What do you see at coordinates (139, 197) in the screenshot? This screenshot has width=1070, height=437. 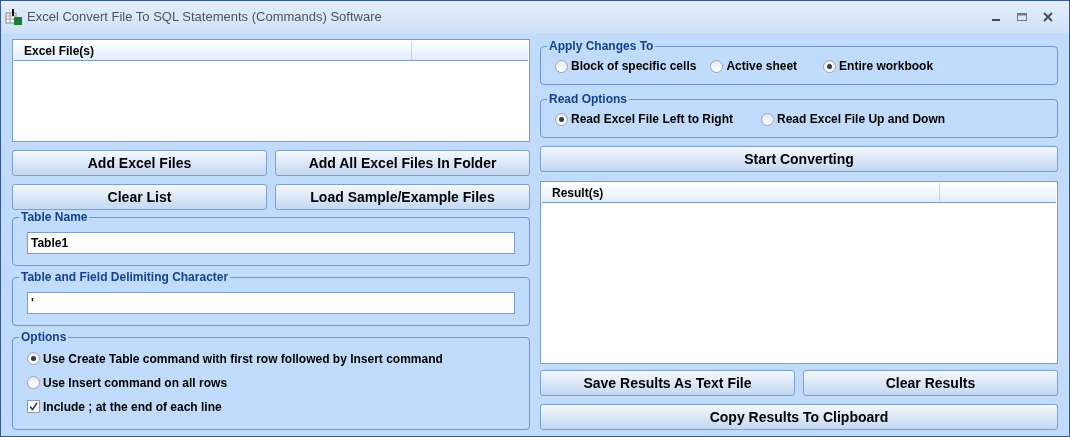 I see `action-button: Clear List` at bounding box center [139, 197].